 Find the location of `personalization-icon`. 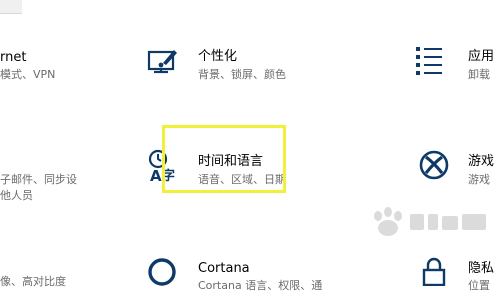

personalization-icon is located at coordinates (162, 63).